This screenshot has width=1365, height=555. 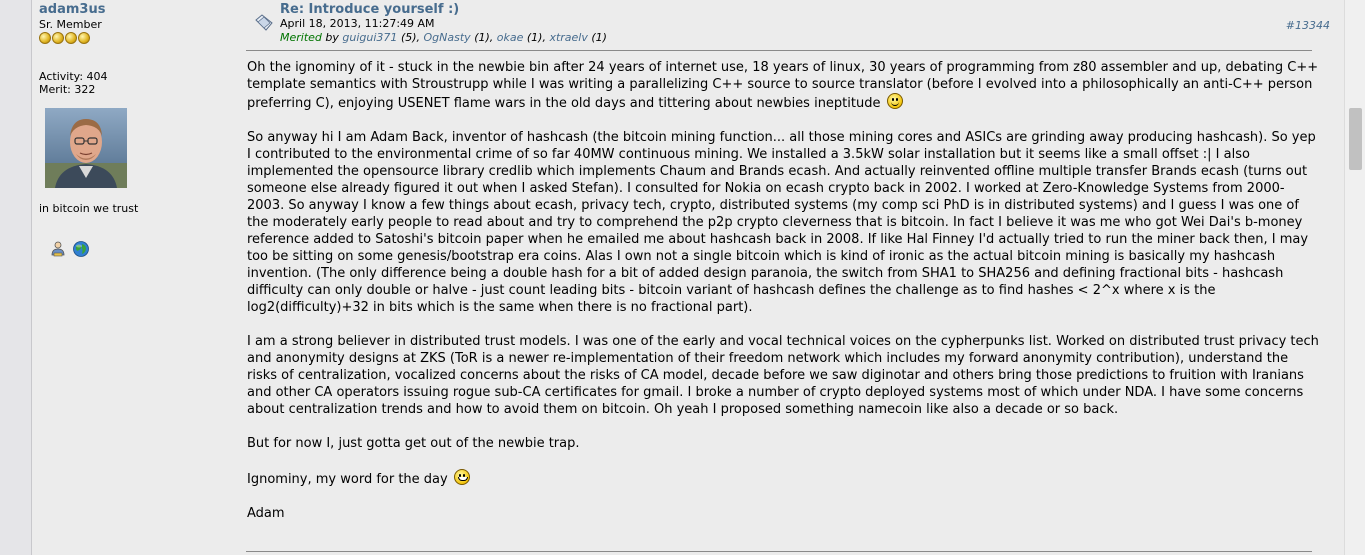 What do you see at coordinates (81, 250) in the screenshot?
I see `globe-icon` at bounding box center [81, 250].